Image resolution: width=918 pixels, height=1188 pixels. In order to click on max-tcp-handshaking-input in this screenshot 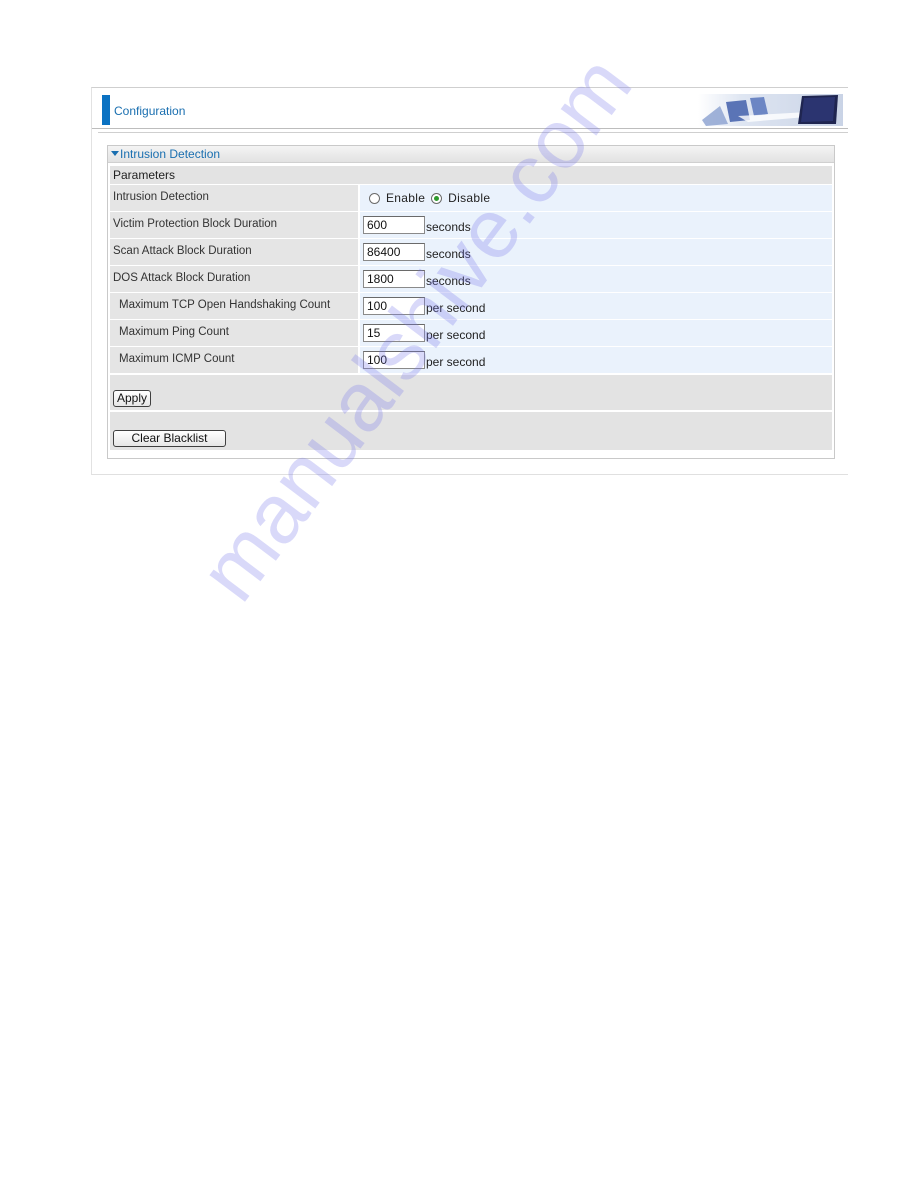, I will do `click(394, 306)`.